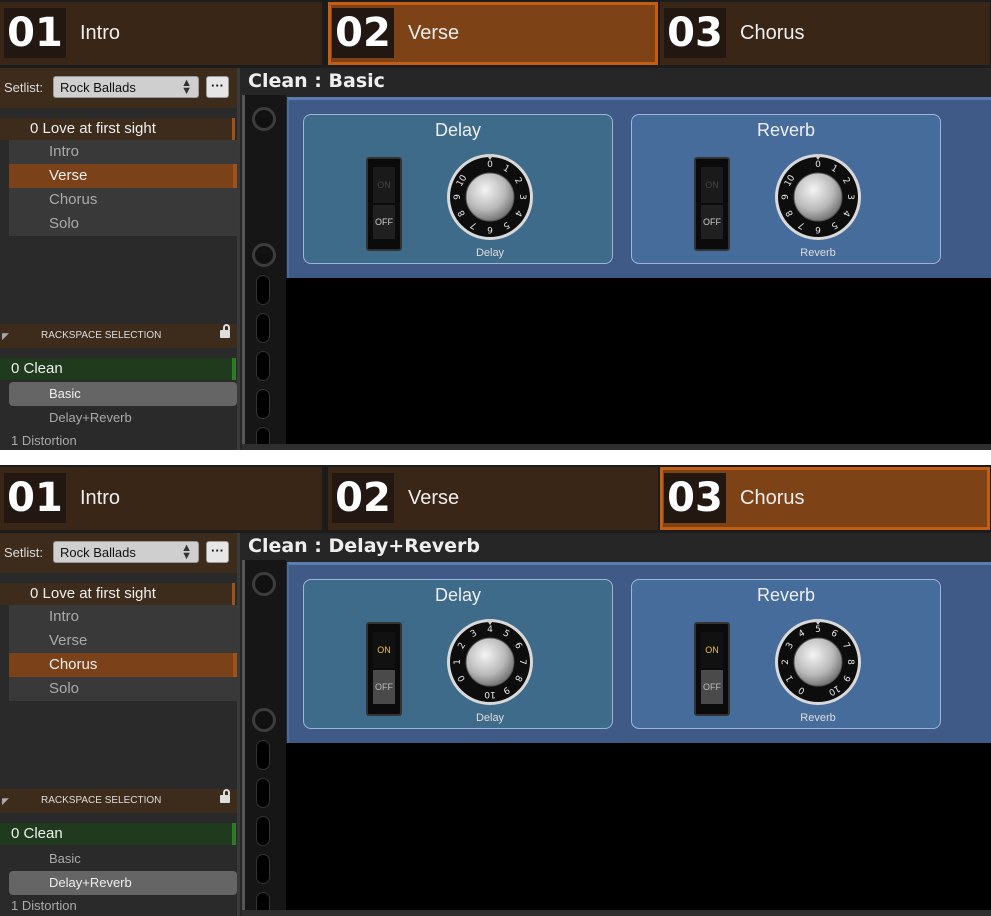 Image resolution: width=991 pixels, height=916 pixels. Describe the element at coordinates (458, 662) in the screenshot. I see `knob-tick-label: 1` at that location.